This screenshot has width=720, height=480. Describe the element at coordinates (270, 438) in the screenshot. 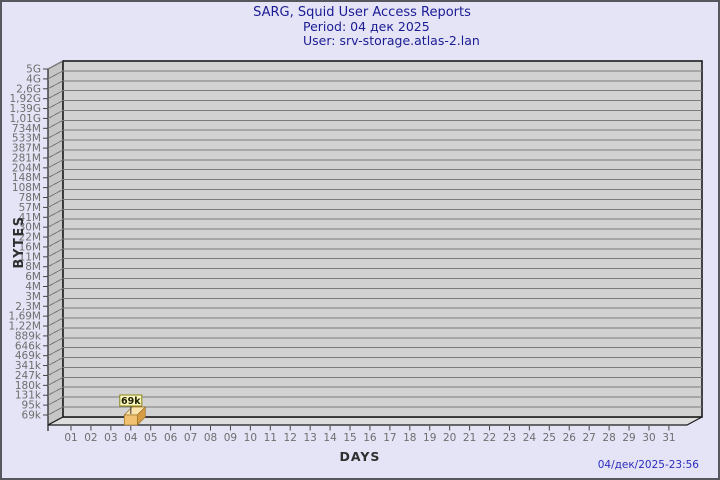

I see `x-tick-label: 11` at that location.